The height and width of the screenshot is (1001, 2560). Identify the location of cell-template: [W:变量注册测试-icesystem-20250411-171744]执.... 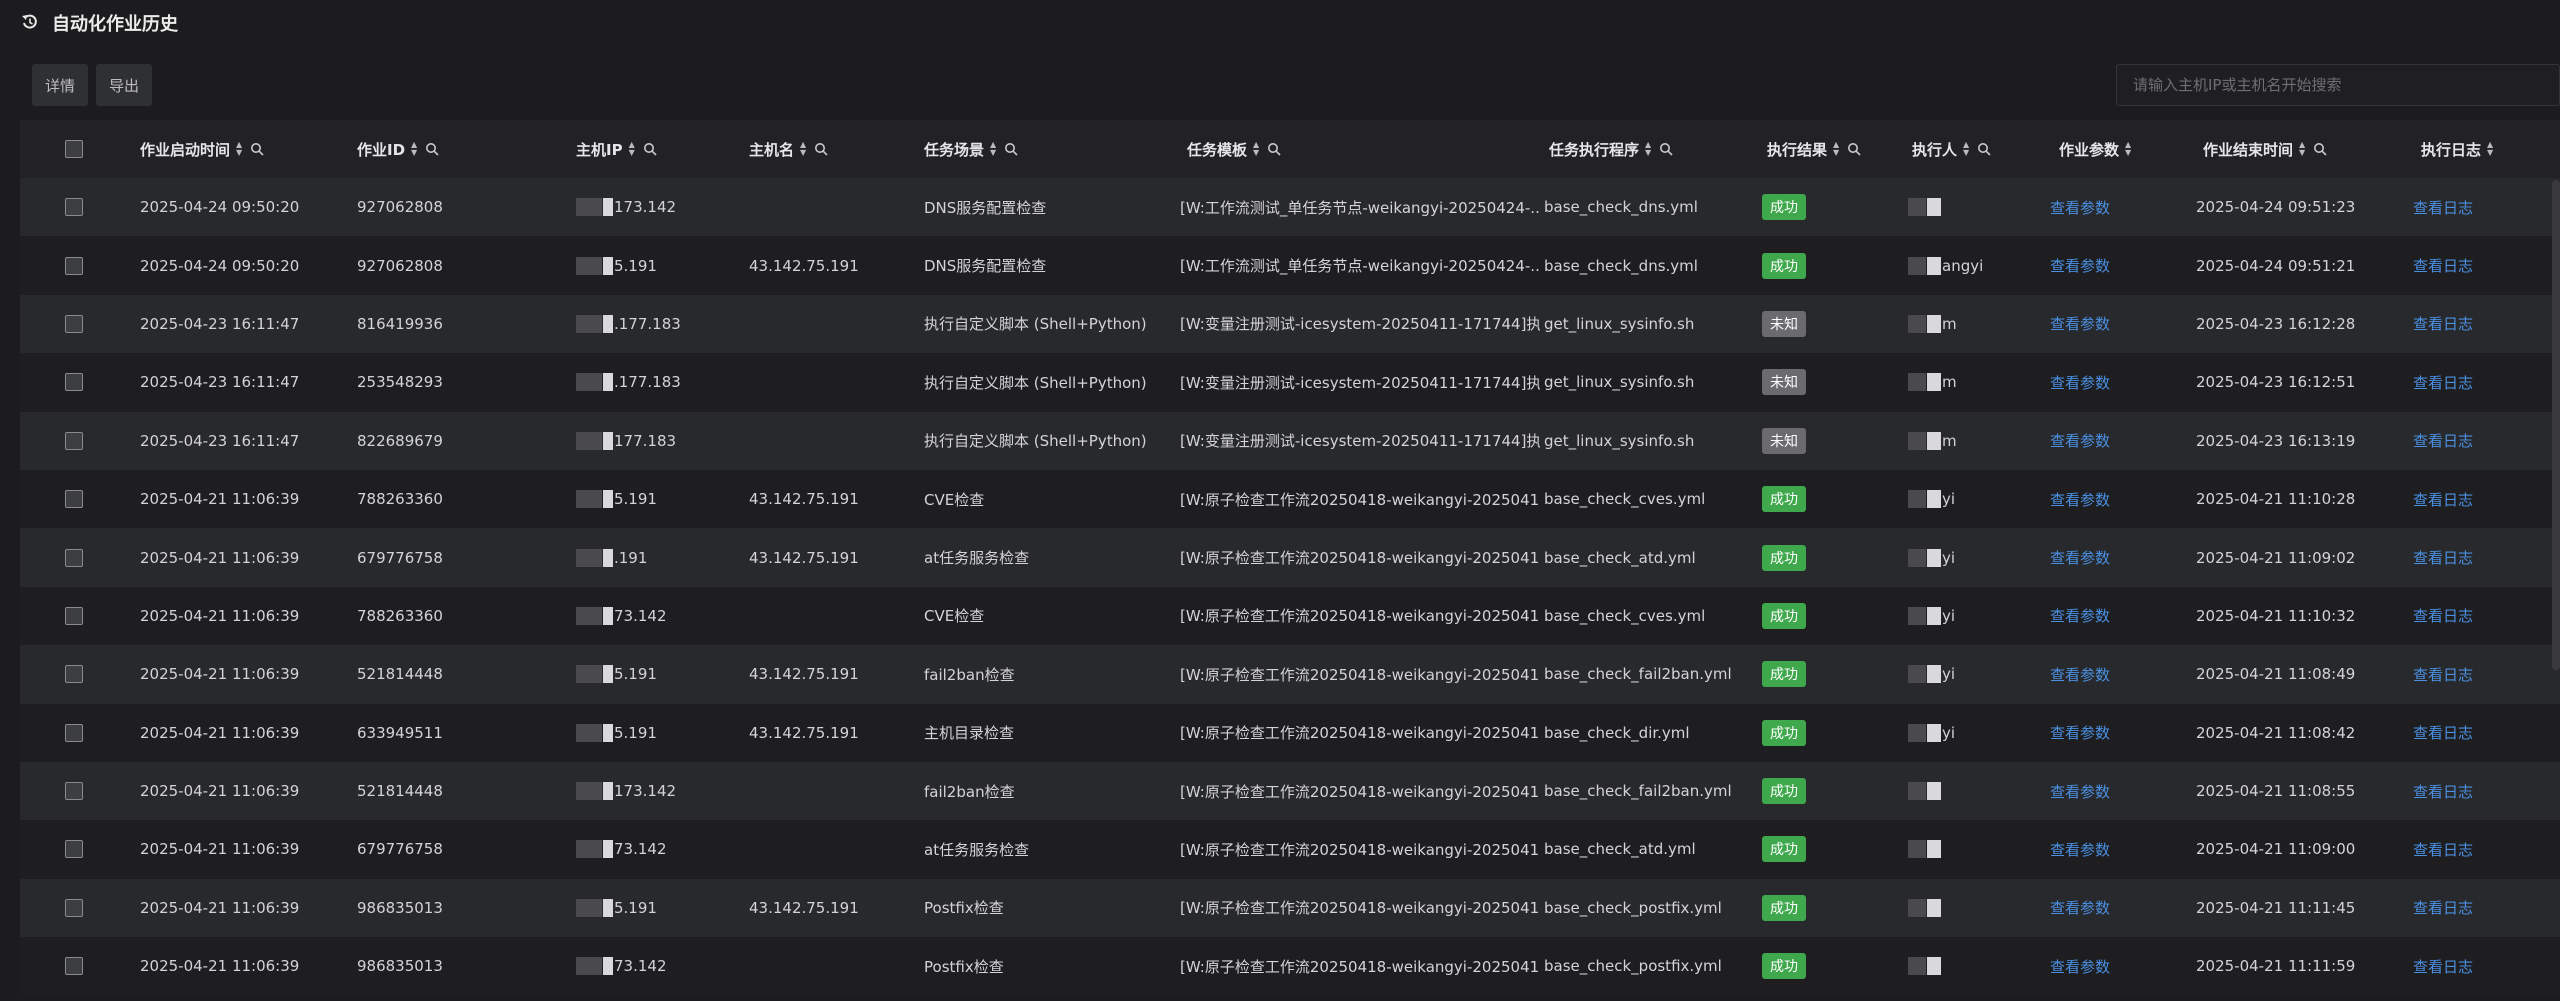
(1360, 382).